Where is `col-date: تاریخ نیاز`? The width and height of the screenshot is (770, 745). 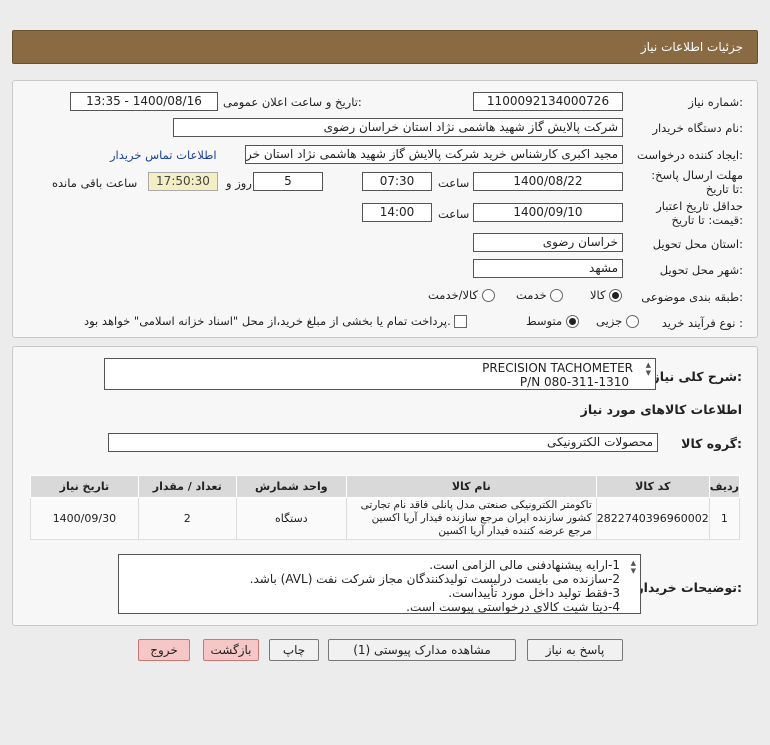
col-date: تاریخ نیاز is located at coordinates (84, 486).